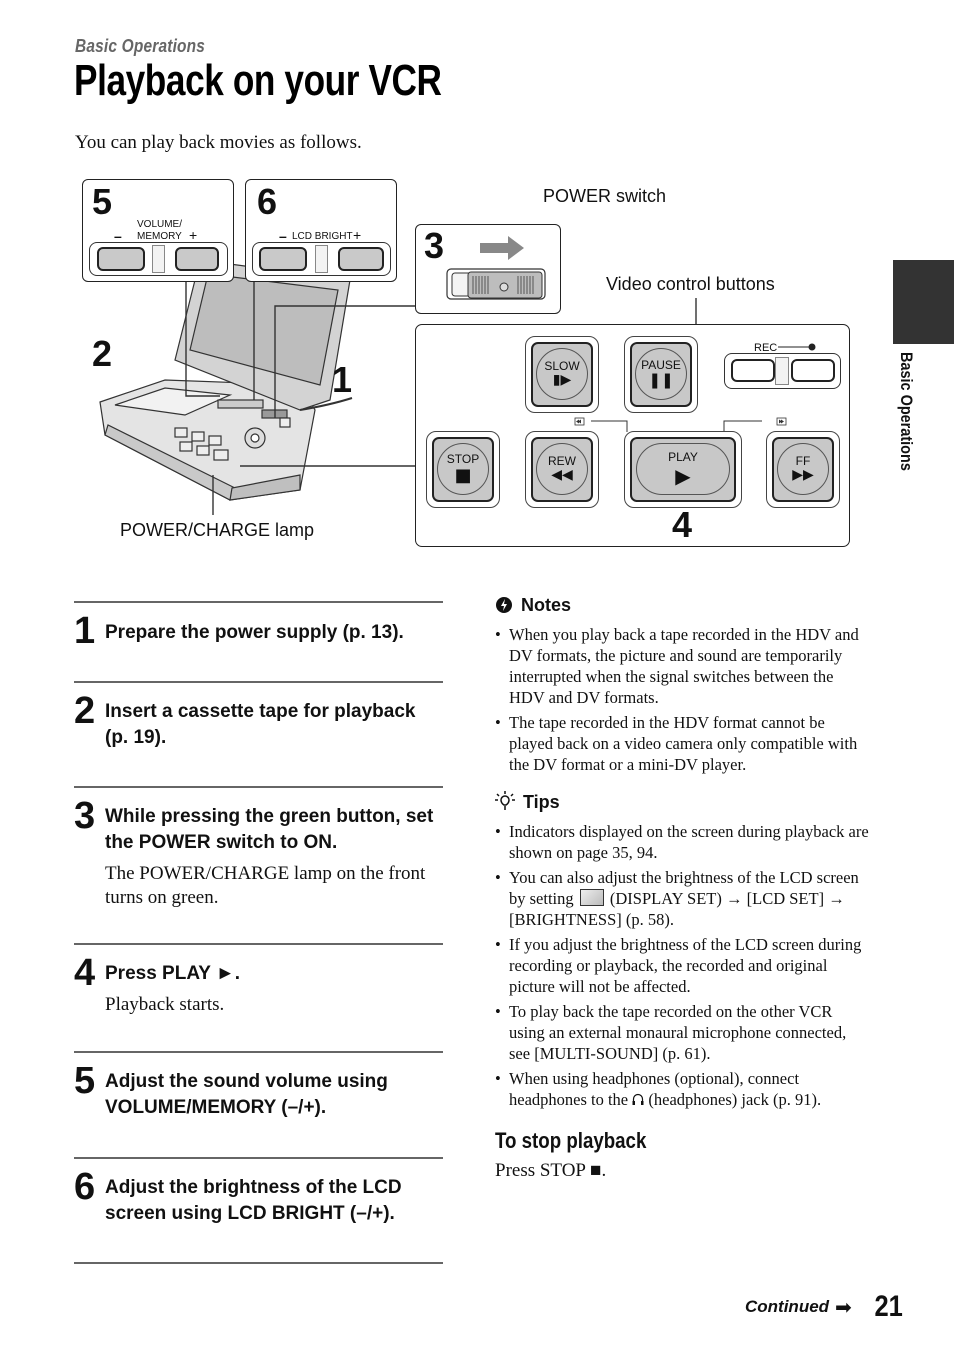  I want to click on volume-separator, so click(158, 259).